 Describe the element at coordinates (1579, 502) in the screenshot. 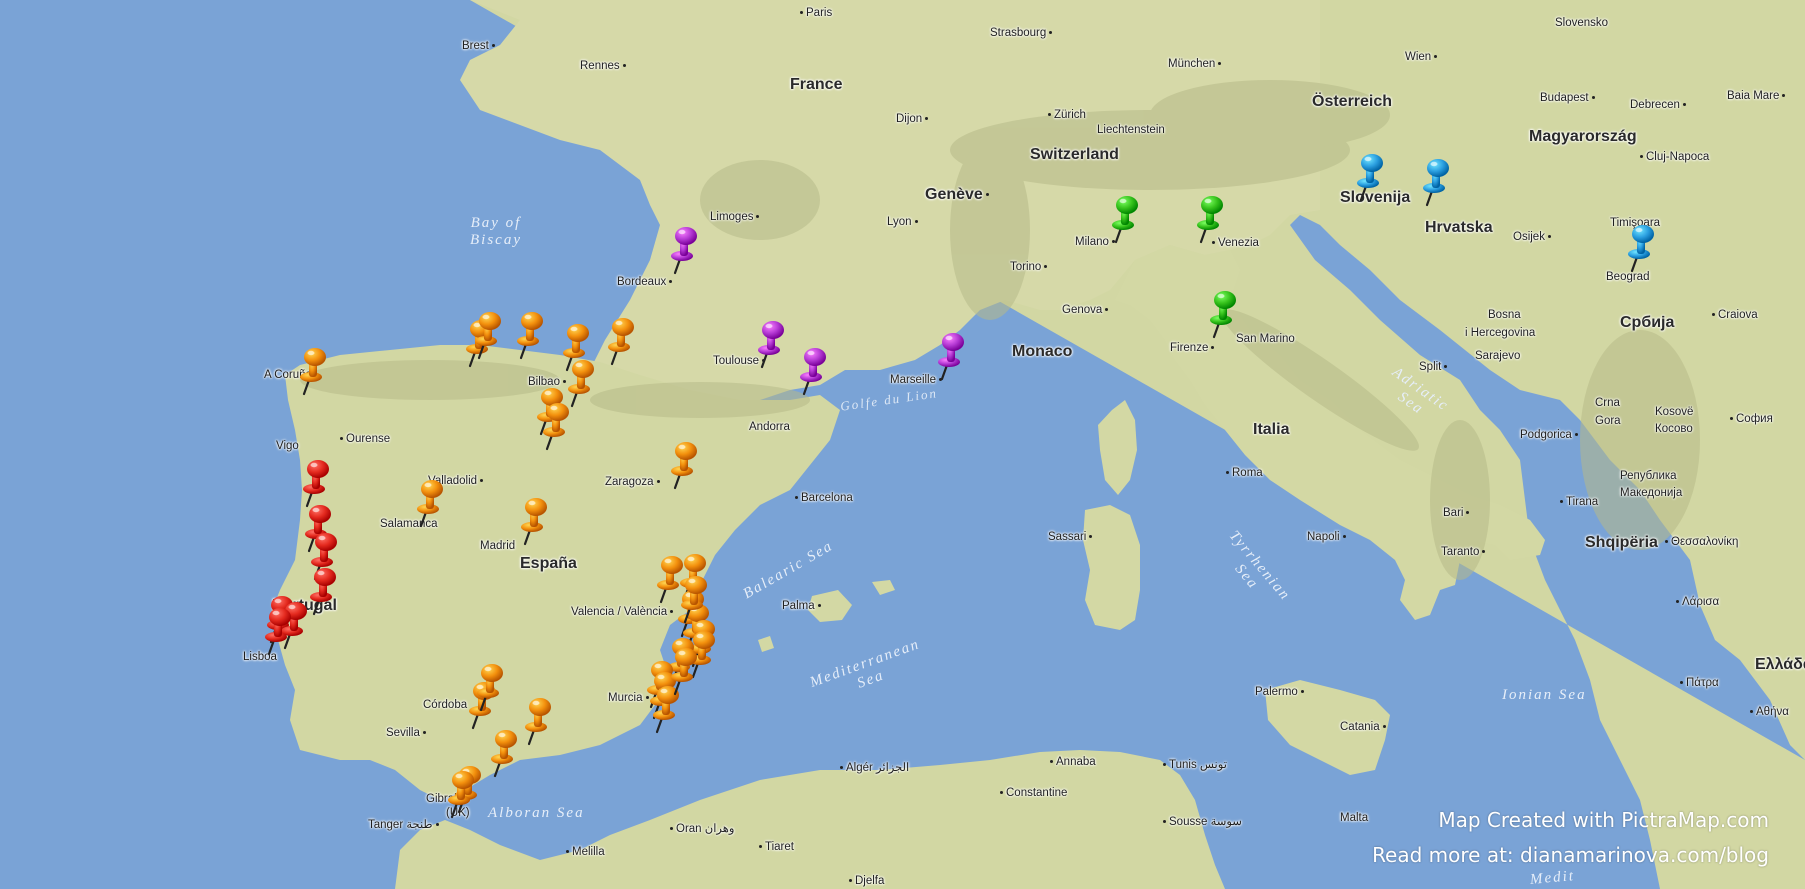

I see `map-label: Tirana` at that location.